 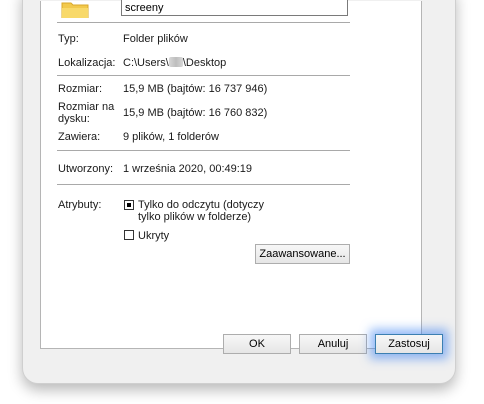 What do you see at coordinates (75, 10) in the screenshot?
I see `folder-icon` at bounding box center [75, 10].